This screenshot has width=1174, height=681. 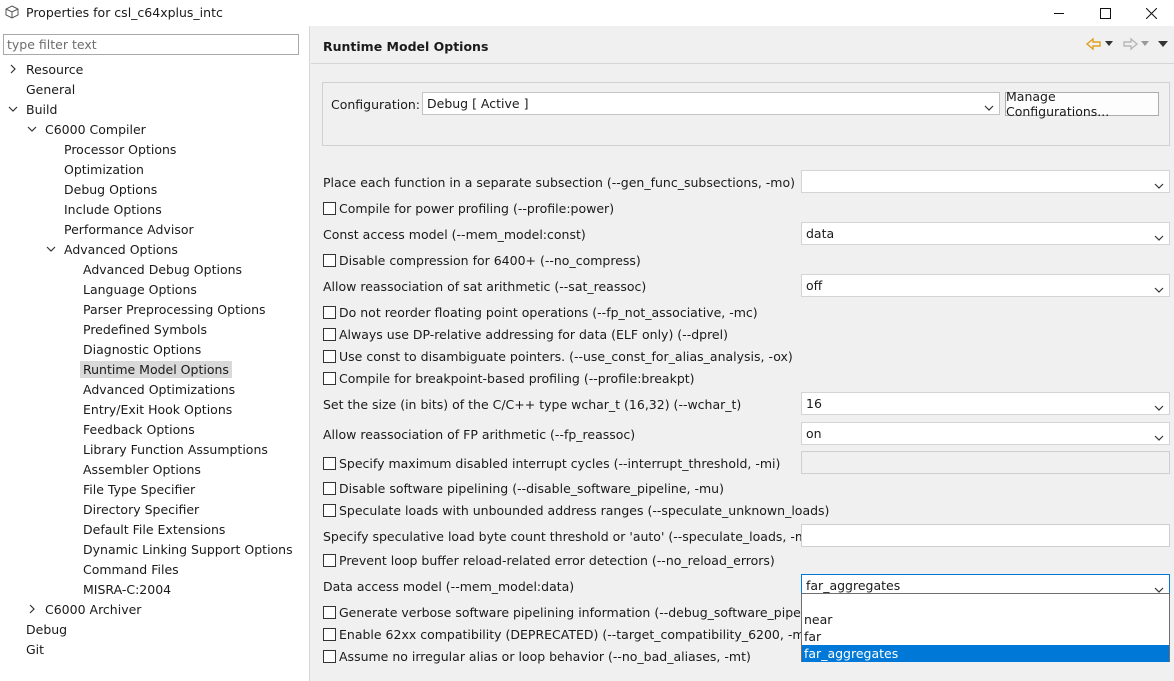 What do you see at coordinates (141, 509) in the screenshot?
I see `tree-item: Directory Specifier` at bounding box center [141, 509].